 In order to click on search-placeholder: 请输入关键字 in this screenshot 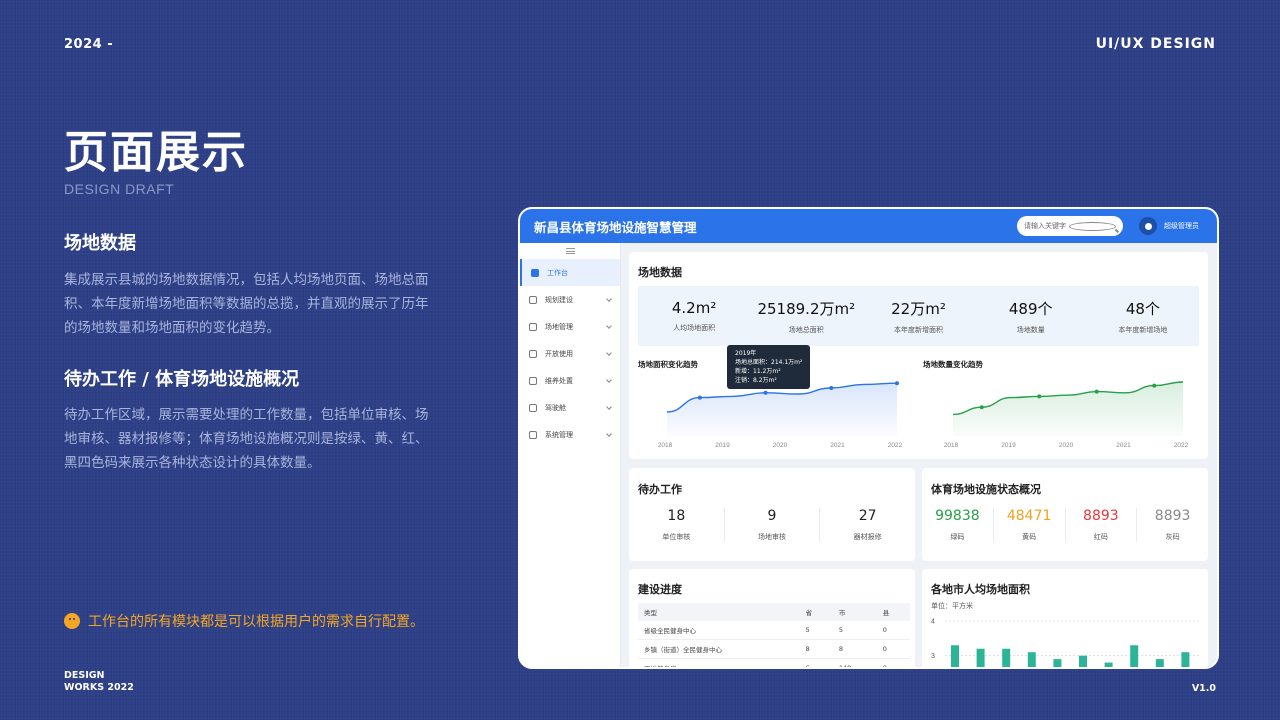, I will do `click(1045, 226)`.